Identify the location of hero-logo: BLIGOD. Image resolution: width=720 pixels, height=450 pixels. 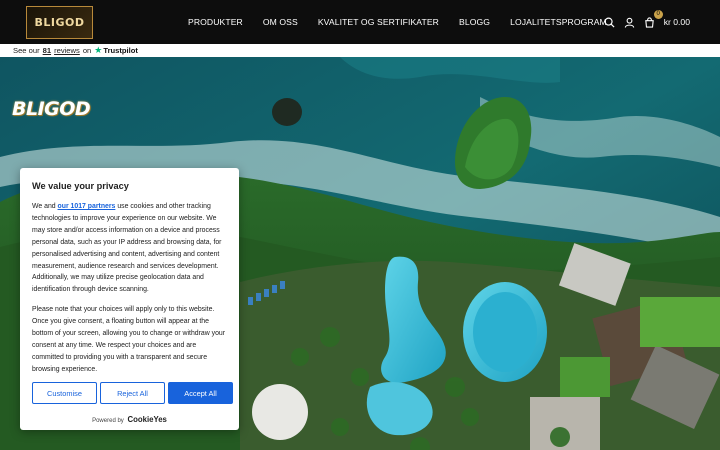
(66, 109).